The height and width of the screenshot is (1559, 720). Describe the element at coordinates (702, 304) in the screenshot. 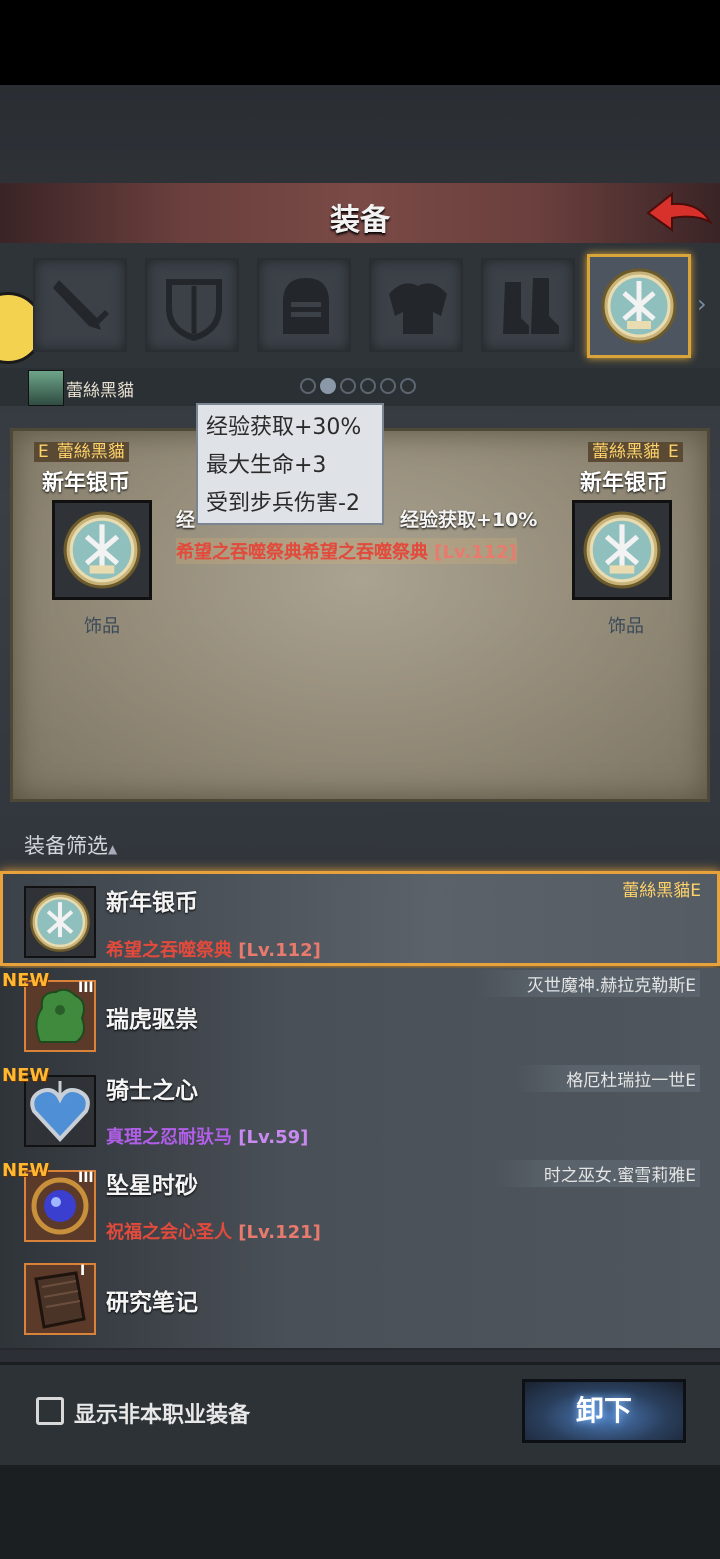

I see `scroll-right-icon: ›` at that location.